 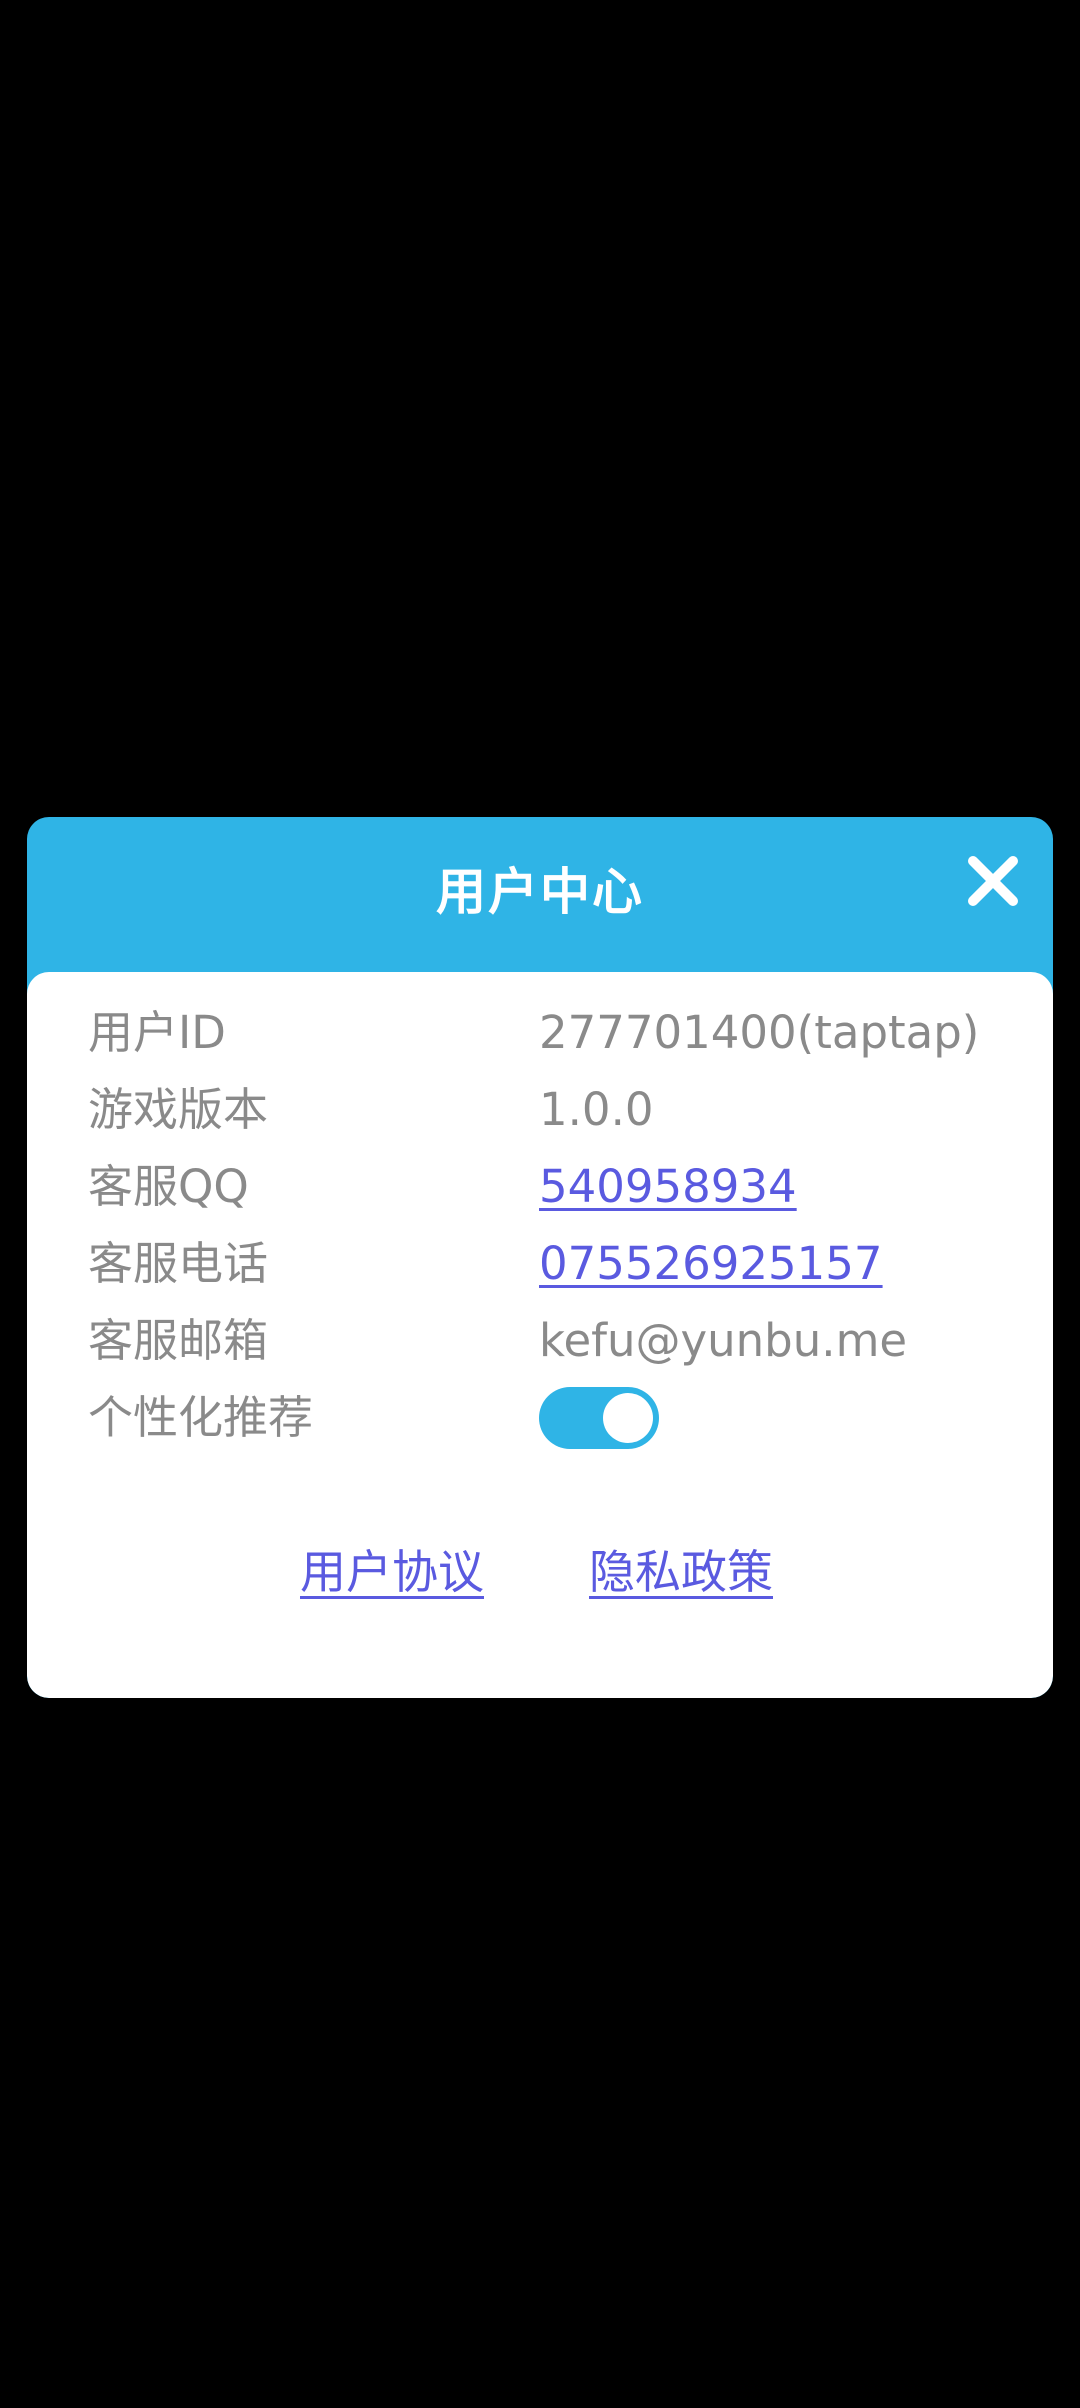 I want to click on service-phone-link: 075526925157, so click(x=711, y=1264).